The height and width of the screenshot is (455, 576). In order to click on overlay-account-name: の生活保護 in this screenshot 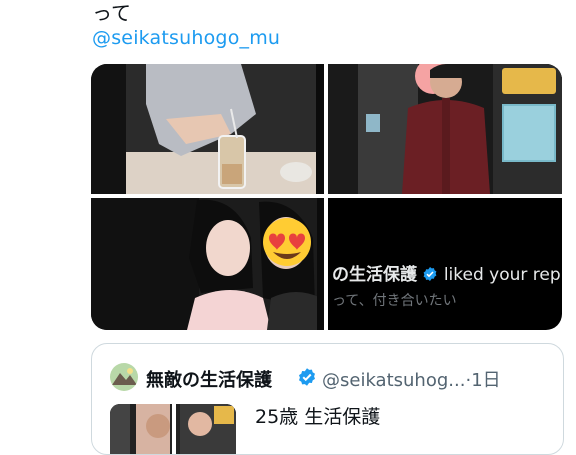, I will do `click(374, 275)`.